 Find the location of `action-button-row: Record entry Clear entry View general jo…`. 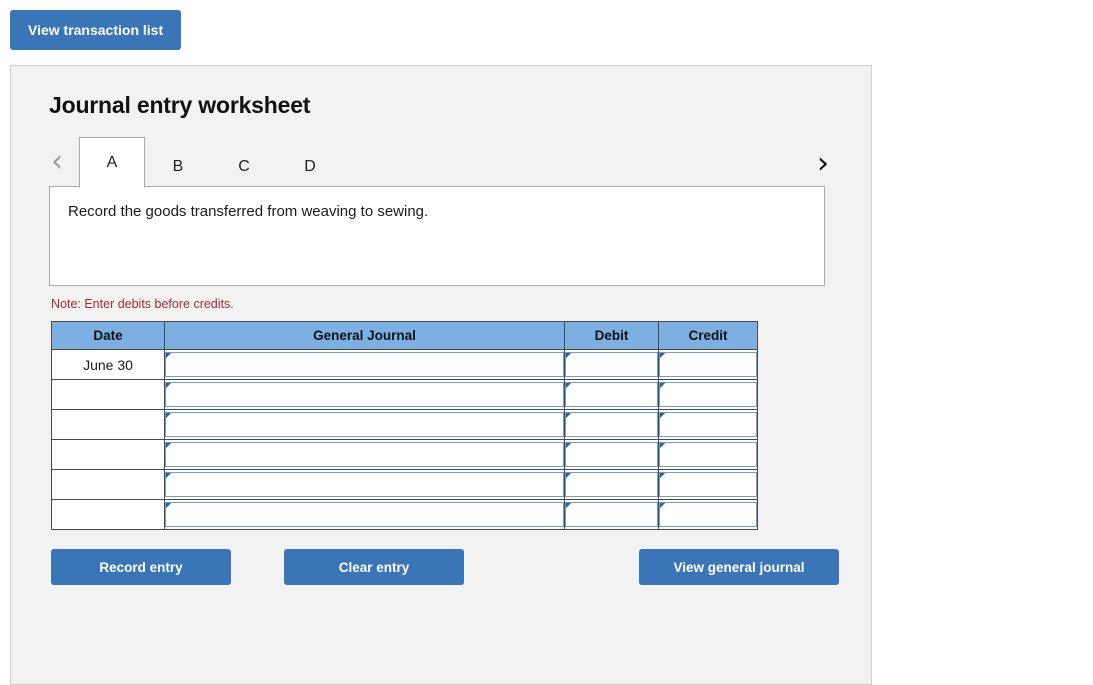

action-button-row: Record entry Clear entry View general jo… is located at coordinates (445, 567).